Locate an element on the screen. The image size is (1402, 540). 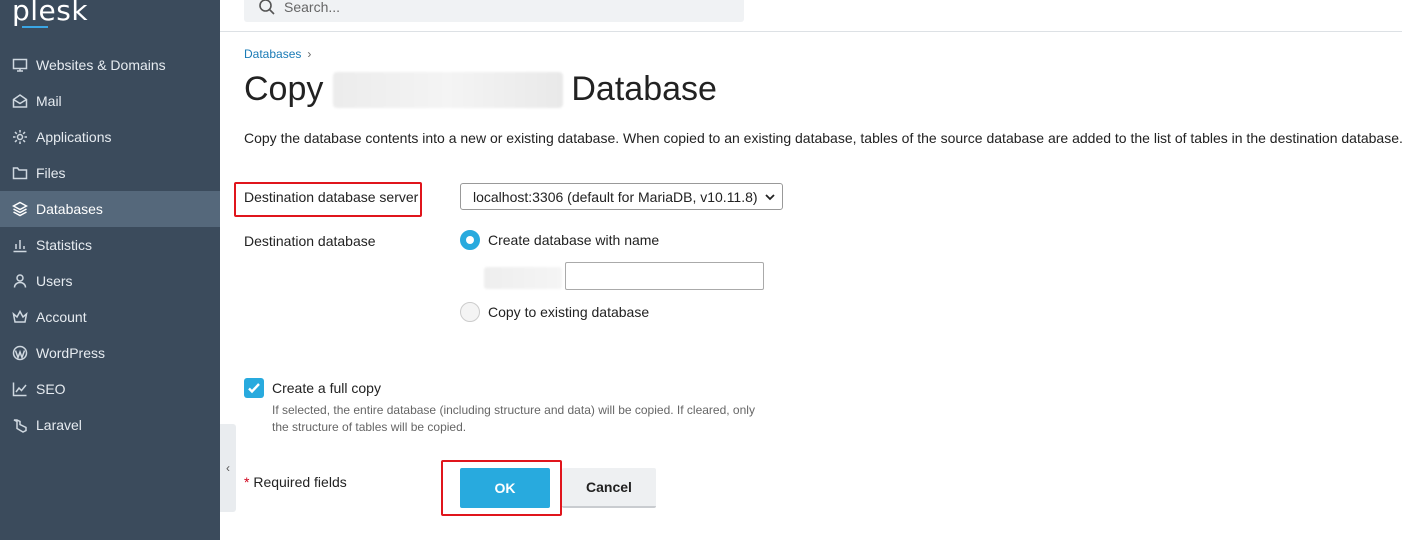
radio-create-database: Create database with name is located at coordinates (559, 240).